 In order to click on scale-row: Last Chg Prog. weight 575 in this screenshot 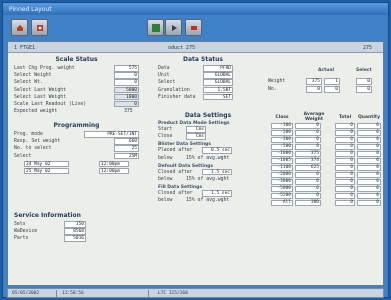, I will do `click(76, 68)`.